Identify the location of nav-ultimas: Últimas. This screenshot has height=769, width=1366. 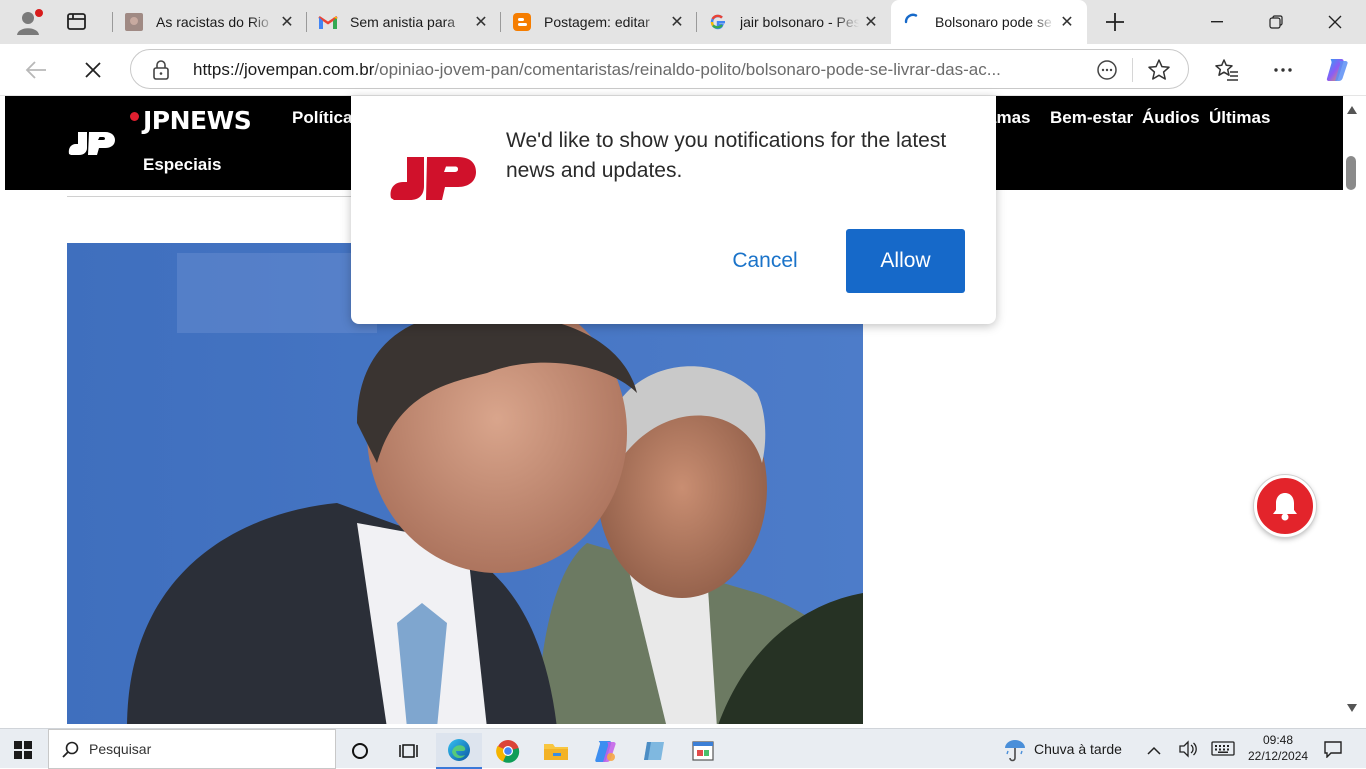
(1239, 118).